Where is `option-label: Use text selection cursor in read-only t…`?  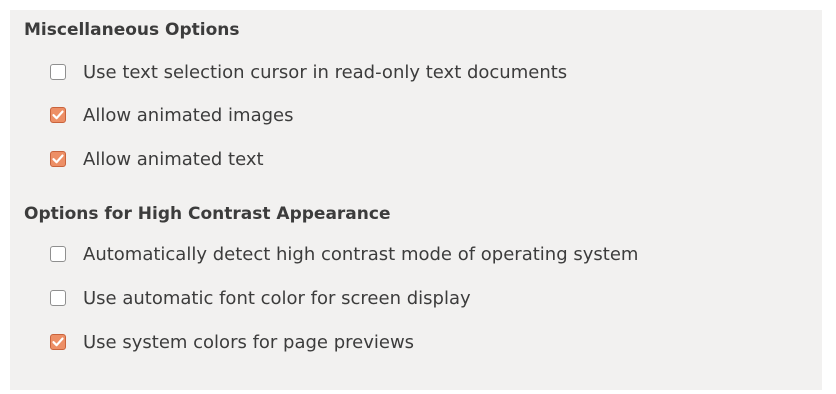
option-label: Use text selection cursor in read-only t… is located at coordinates (325, 72).